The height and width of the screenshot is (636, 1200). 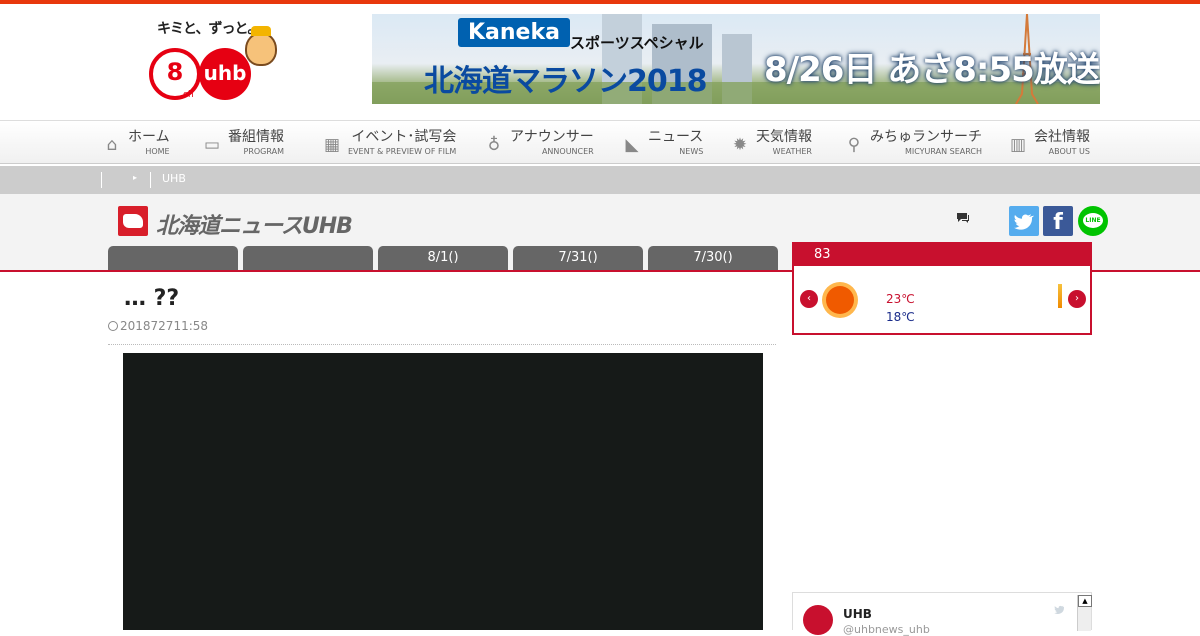 What do you see at coordinates (565, 81) in the screenshot?
I see `banner-title: 北海道マラソン2018` at bounding box center [565, 81].